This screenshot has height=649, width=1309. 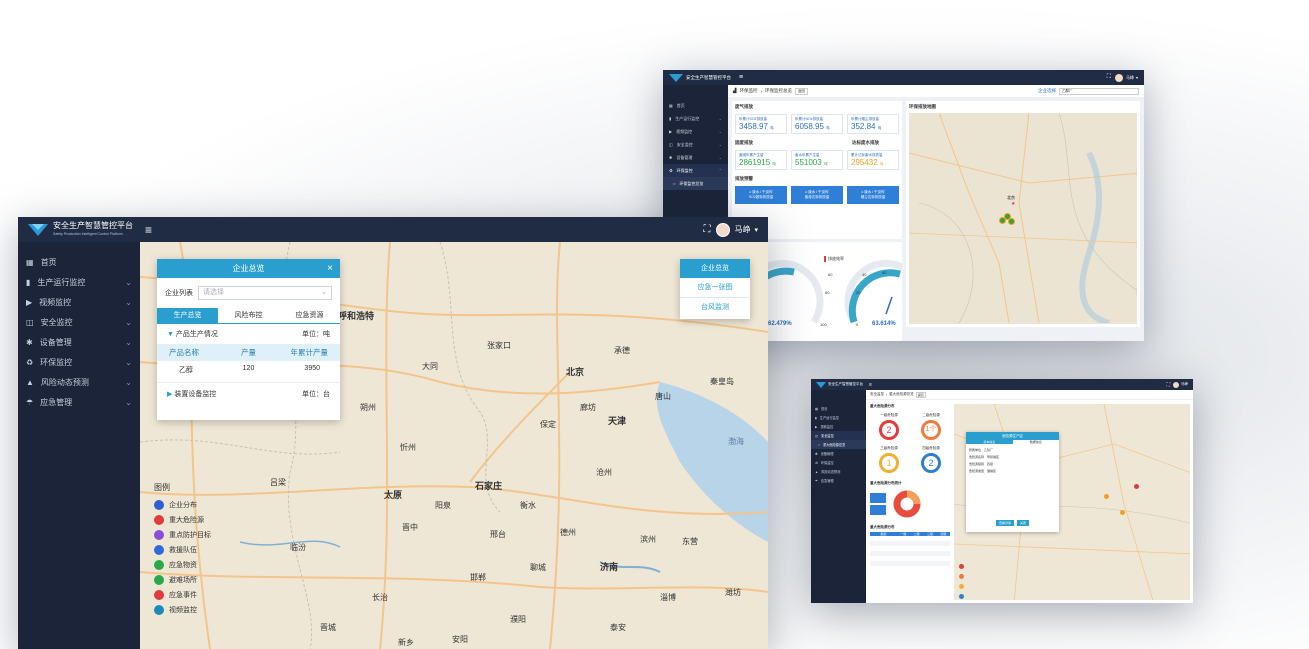 I want to click on tab-production: 生产总览, so click(x=187, y=315).